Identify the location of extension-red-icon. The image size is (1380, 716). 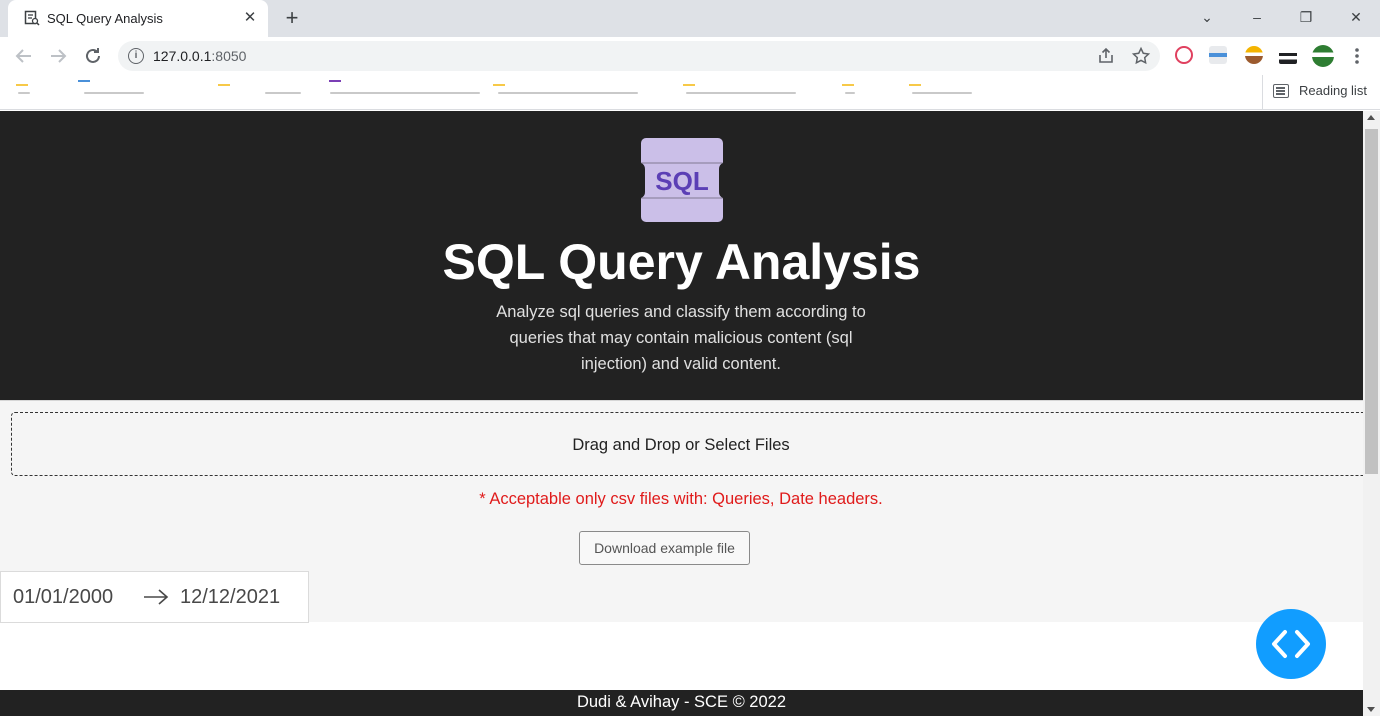
(1184, 55).